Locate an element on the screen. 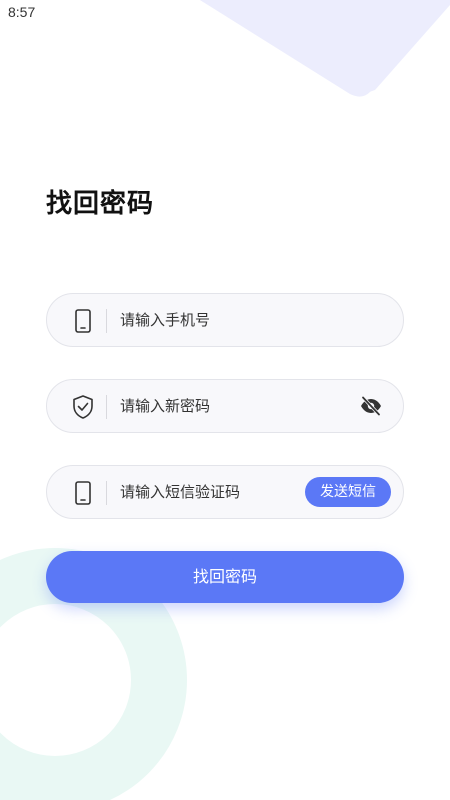 Image resolution: width=450 pixels, height=800 pixels. phone-input is located at coordinates (230, 320).